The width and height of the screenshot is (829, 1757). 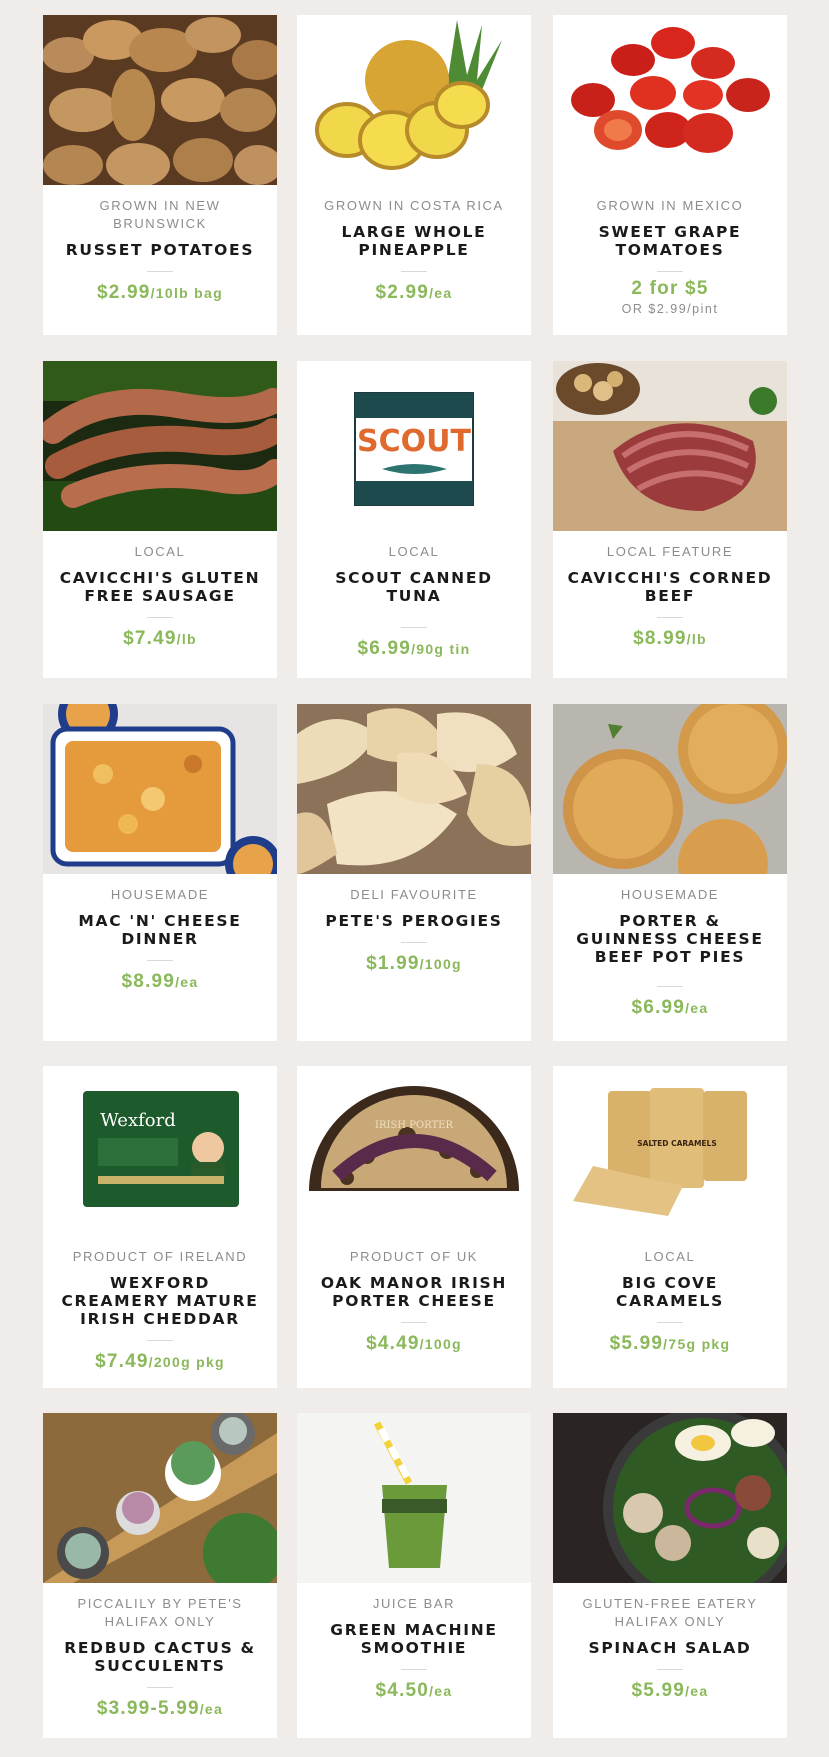 I want to click on pot-pies-photo, so click(x=670, y=789).